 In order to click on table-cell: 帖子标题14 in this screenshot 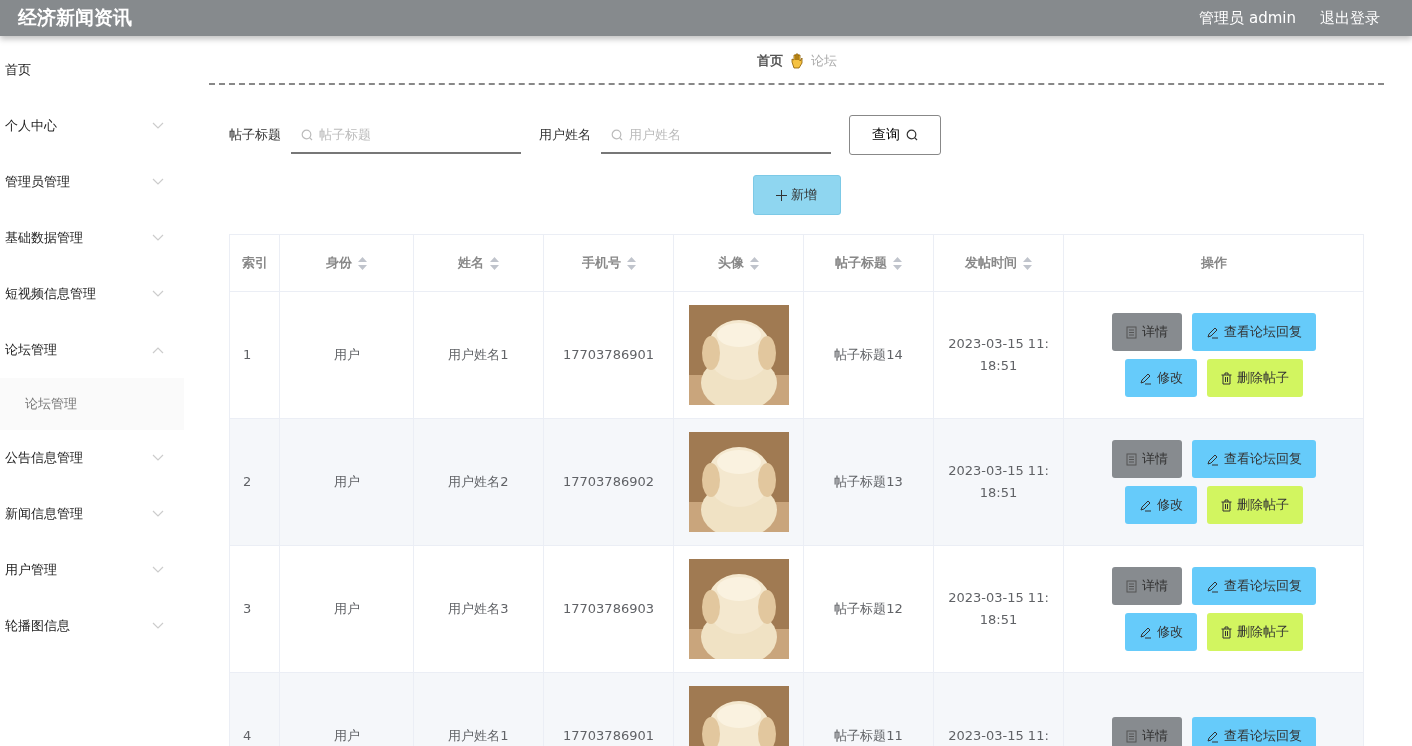, I will do `click(868, 354)`.